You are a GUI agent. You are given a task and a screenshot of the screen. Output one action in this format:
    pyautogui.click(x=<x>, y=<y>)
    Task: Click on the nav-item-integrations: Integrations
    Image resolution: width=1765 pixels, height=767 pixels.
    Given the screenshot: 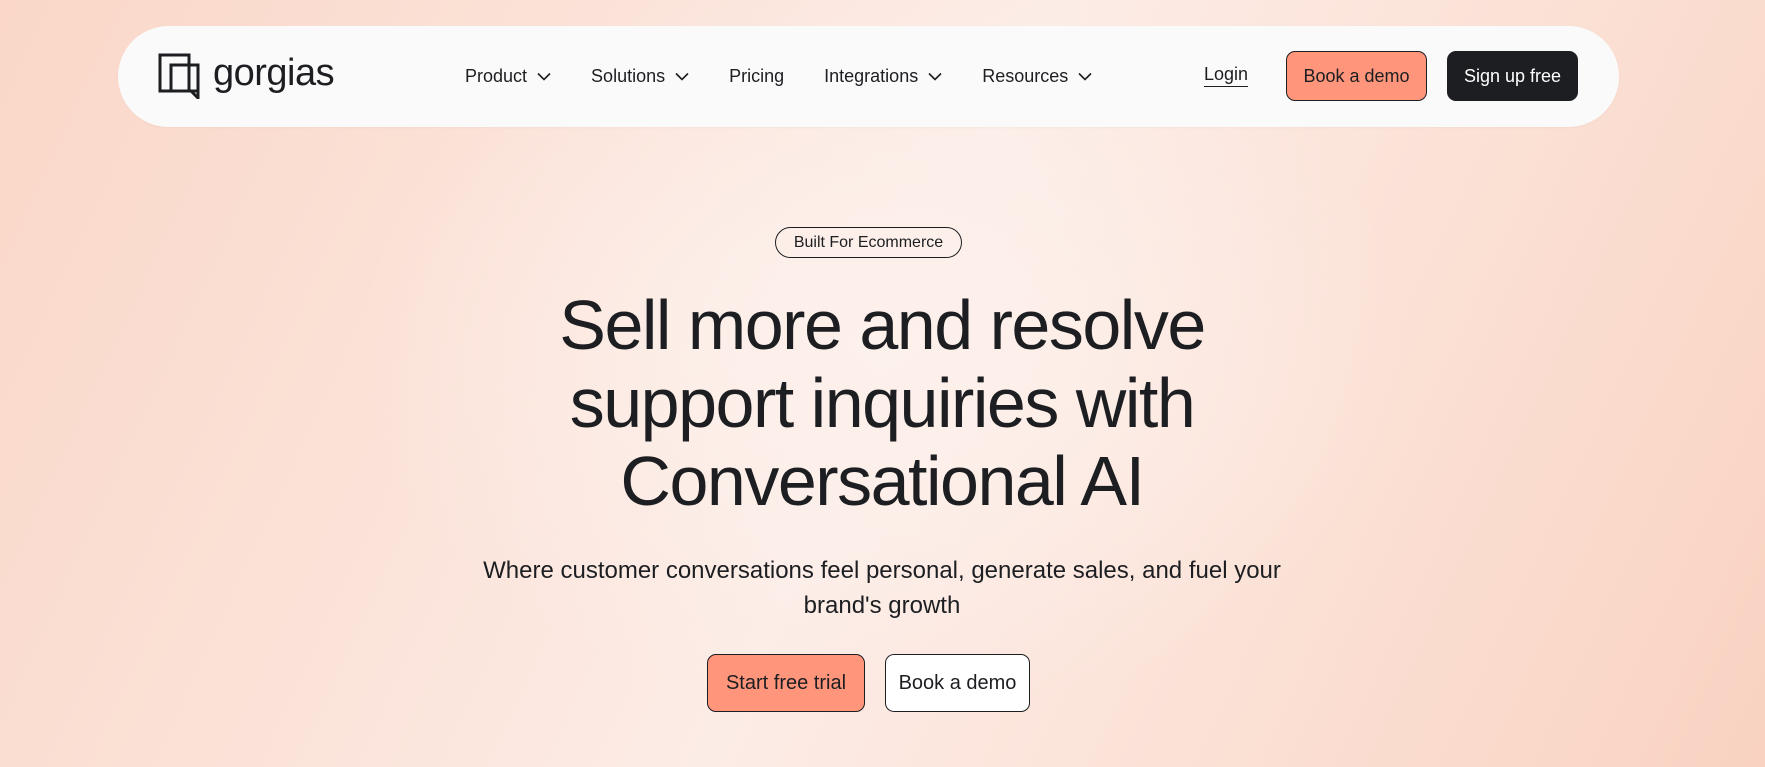 What is the action you would take?
    pyautogui.click(x=883, y=76)
    